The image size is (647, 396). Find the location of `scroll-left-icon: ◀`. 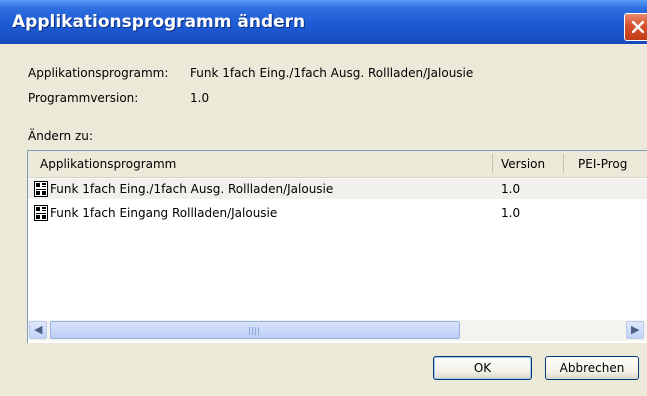

scroll-left-icon: ◀ is located at coordinates (38, 329).